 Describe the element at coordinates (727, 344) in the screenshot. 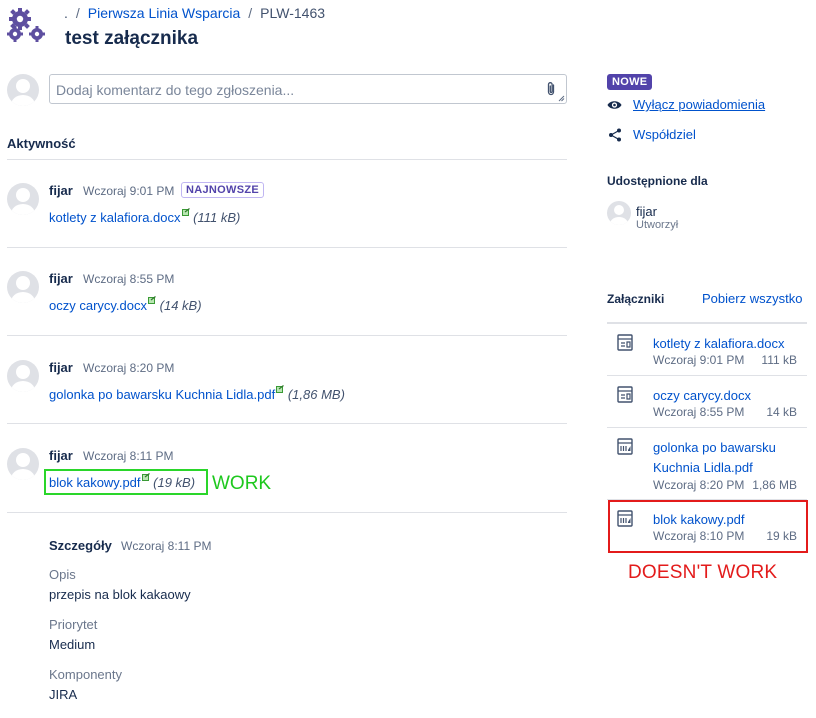

I see `attachment-name: kotlety z kalafiora.docx` at that location.